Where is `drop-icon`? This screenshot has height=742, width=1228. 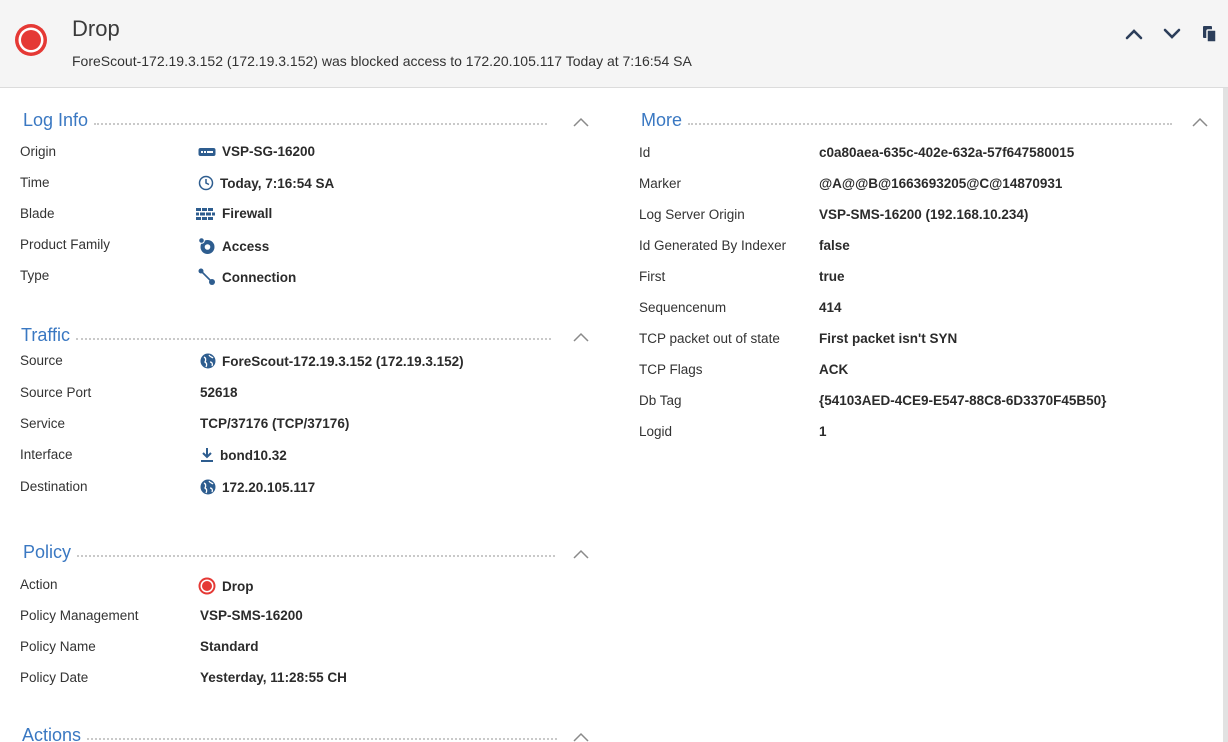
drop-icon is located at coordinates (207, 586).